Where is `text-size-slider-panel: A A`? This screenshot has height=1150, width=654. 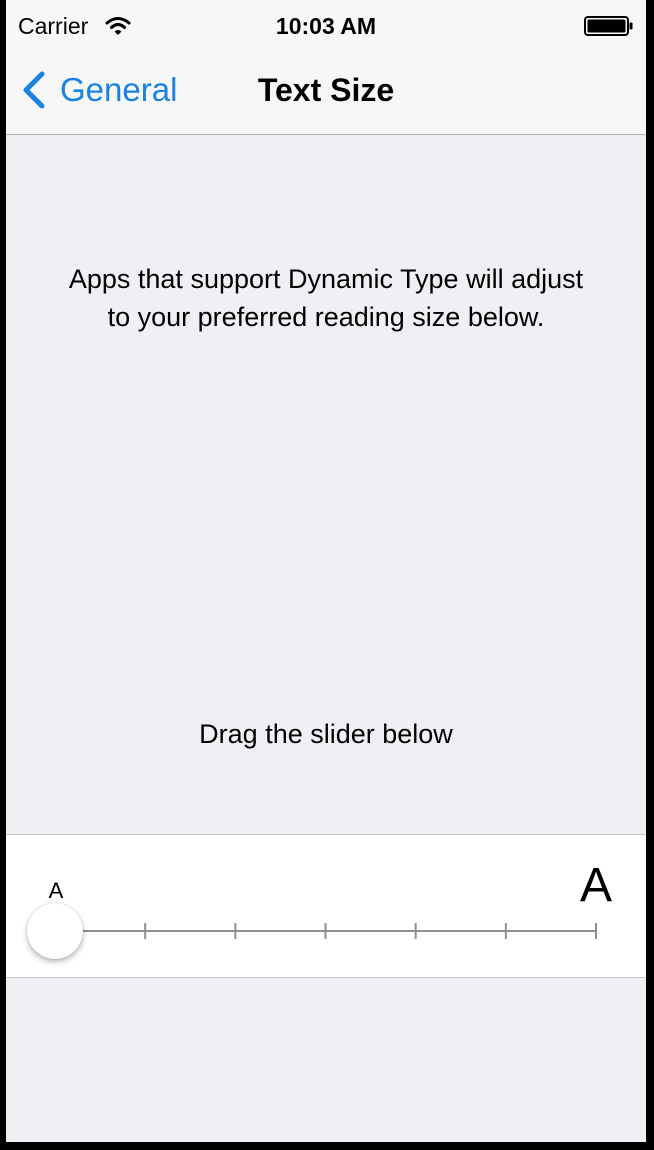
text-size-slider-panel: A A is located at coordinates (326, 906).